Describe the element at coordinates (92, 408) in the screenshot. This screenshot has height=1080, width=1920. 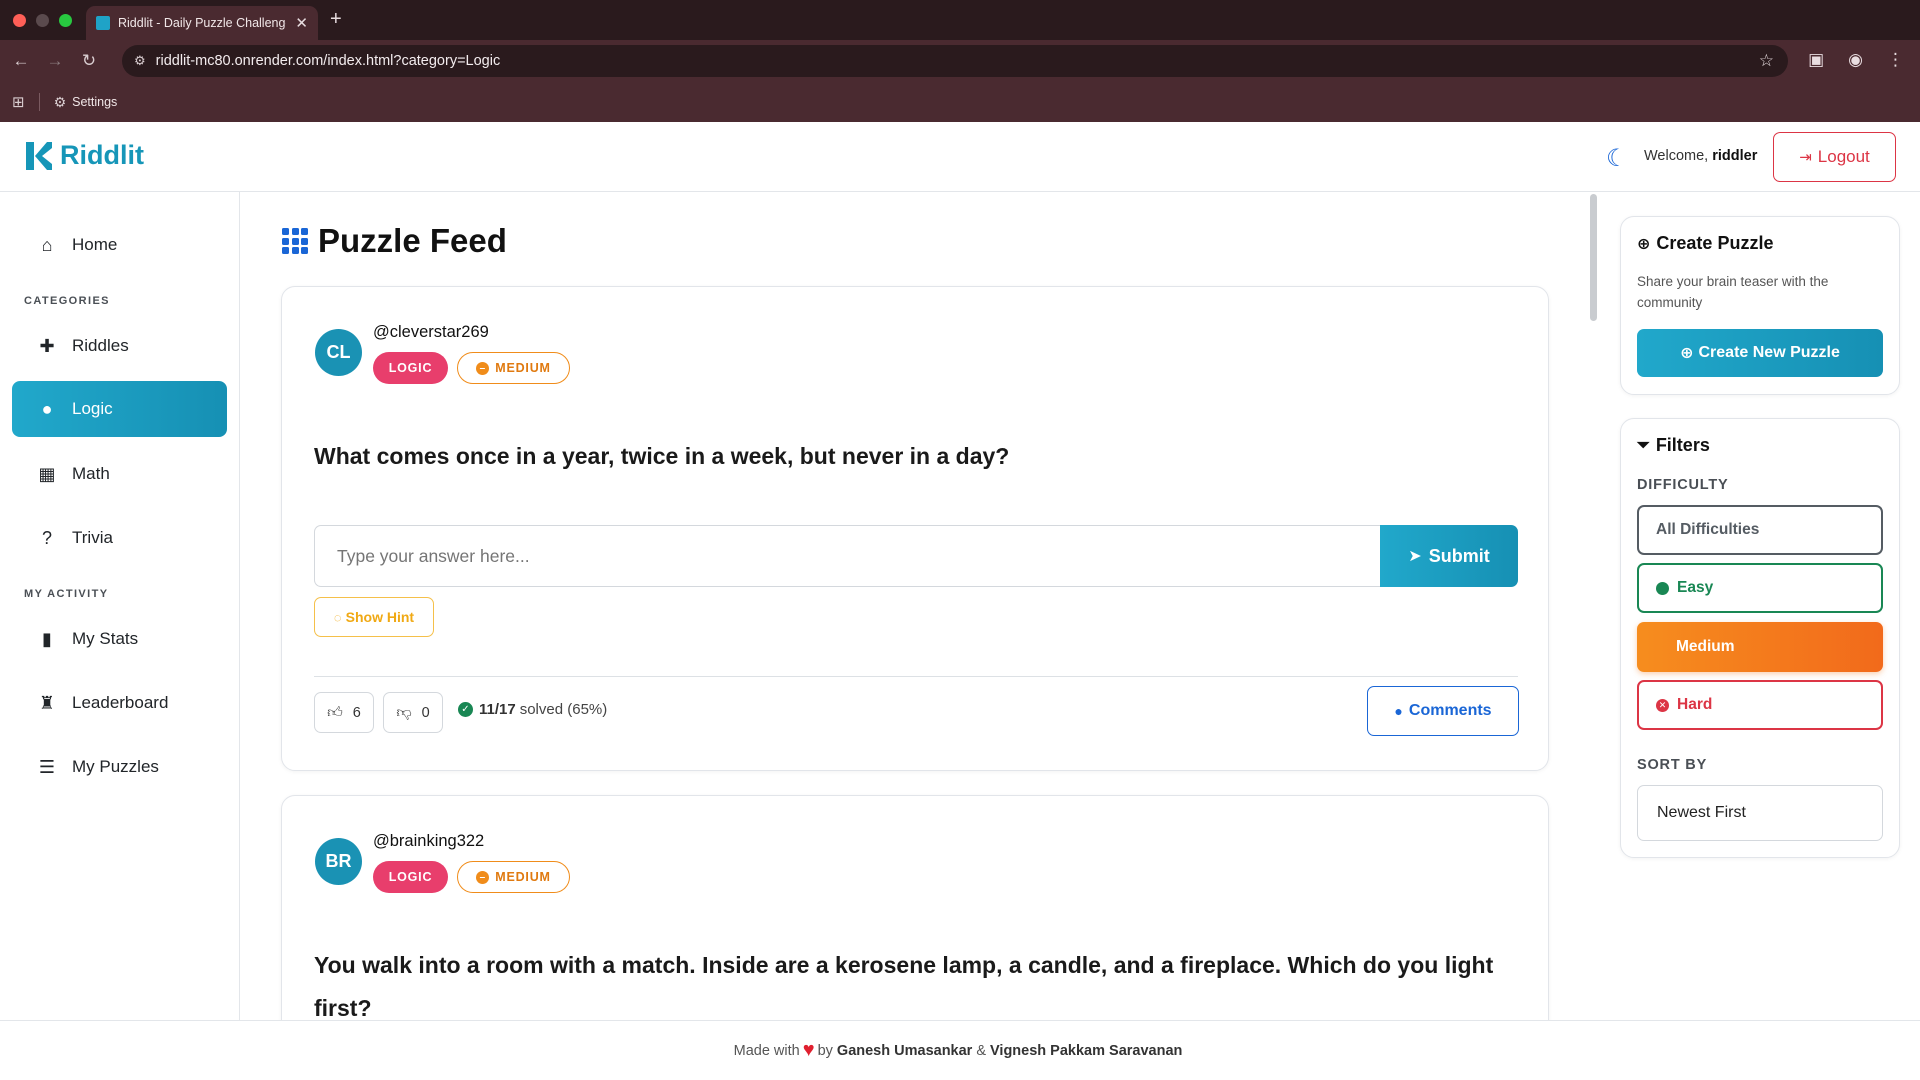
I see `sidebar-item-label: Logic` at that location.